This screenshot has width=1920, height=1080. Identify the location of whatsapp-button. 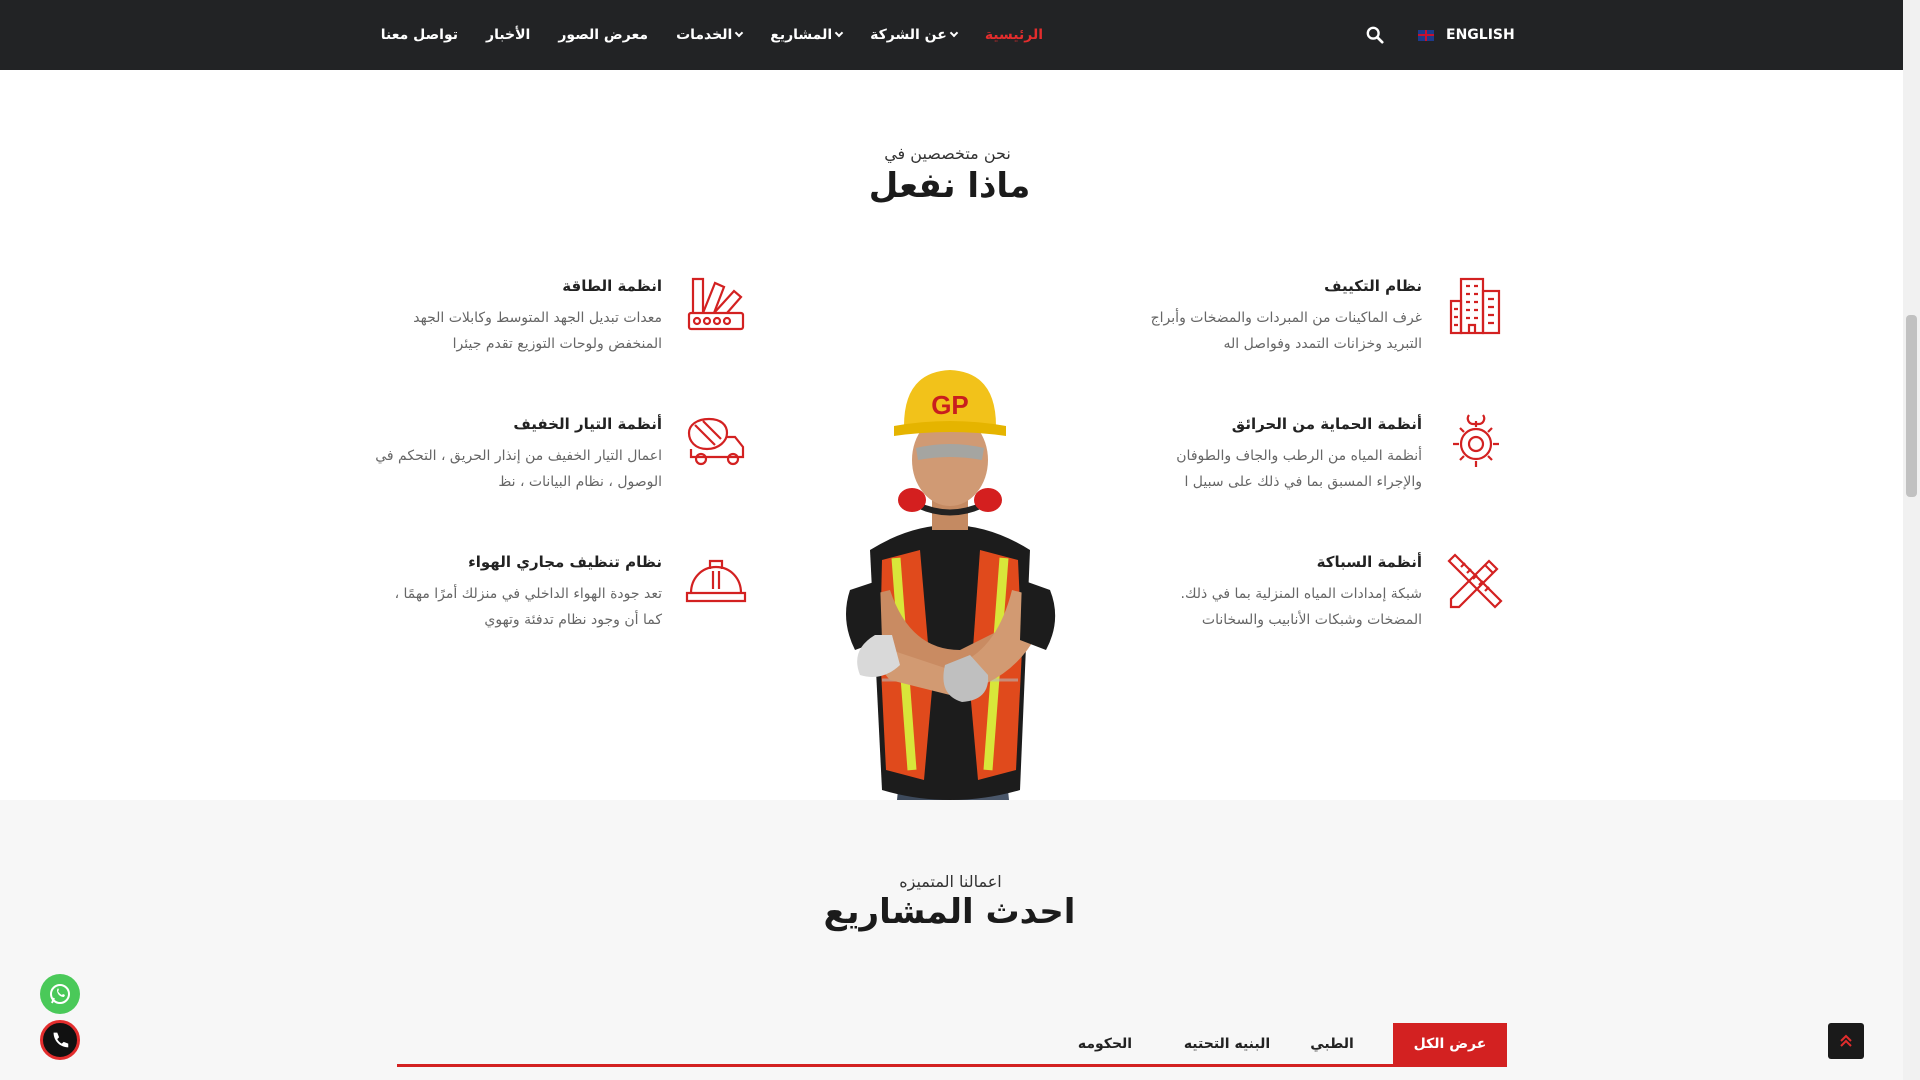
(60, 994).